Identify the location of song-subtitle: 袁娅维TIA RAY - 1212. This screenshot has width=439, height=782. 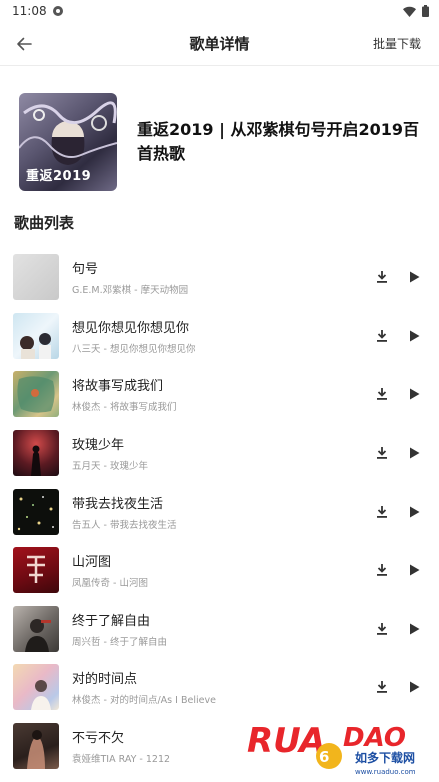
(121, 760).